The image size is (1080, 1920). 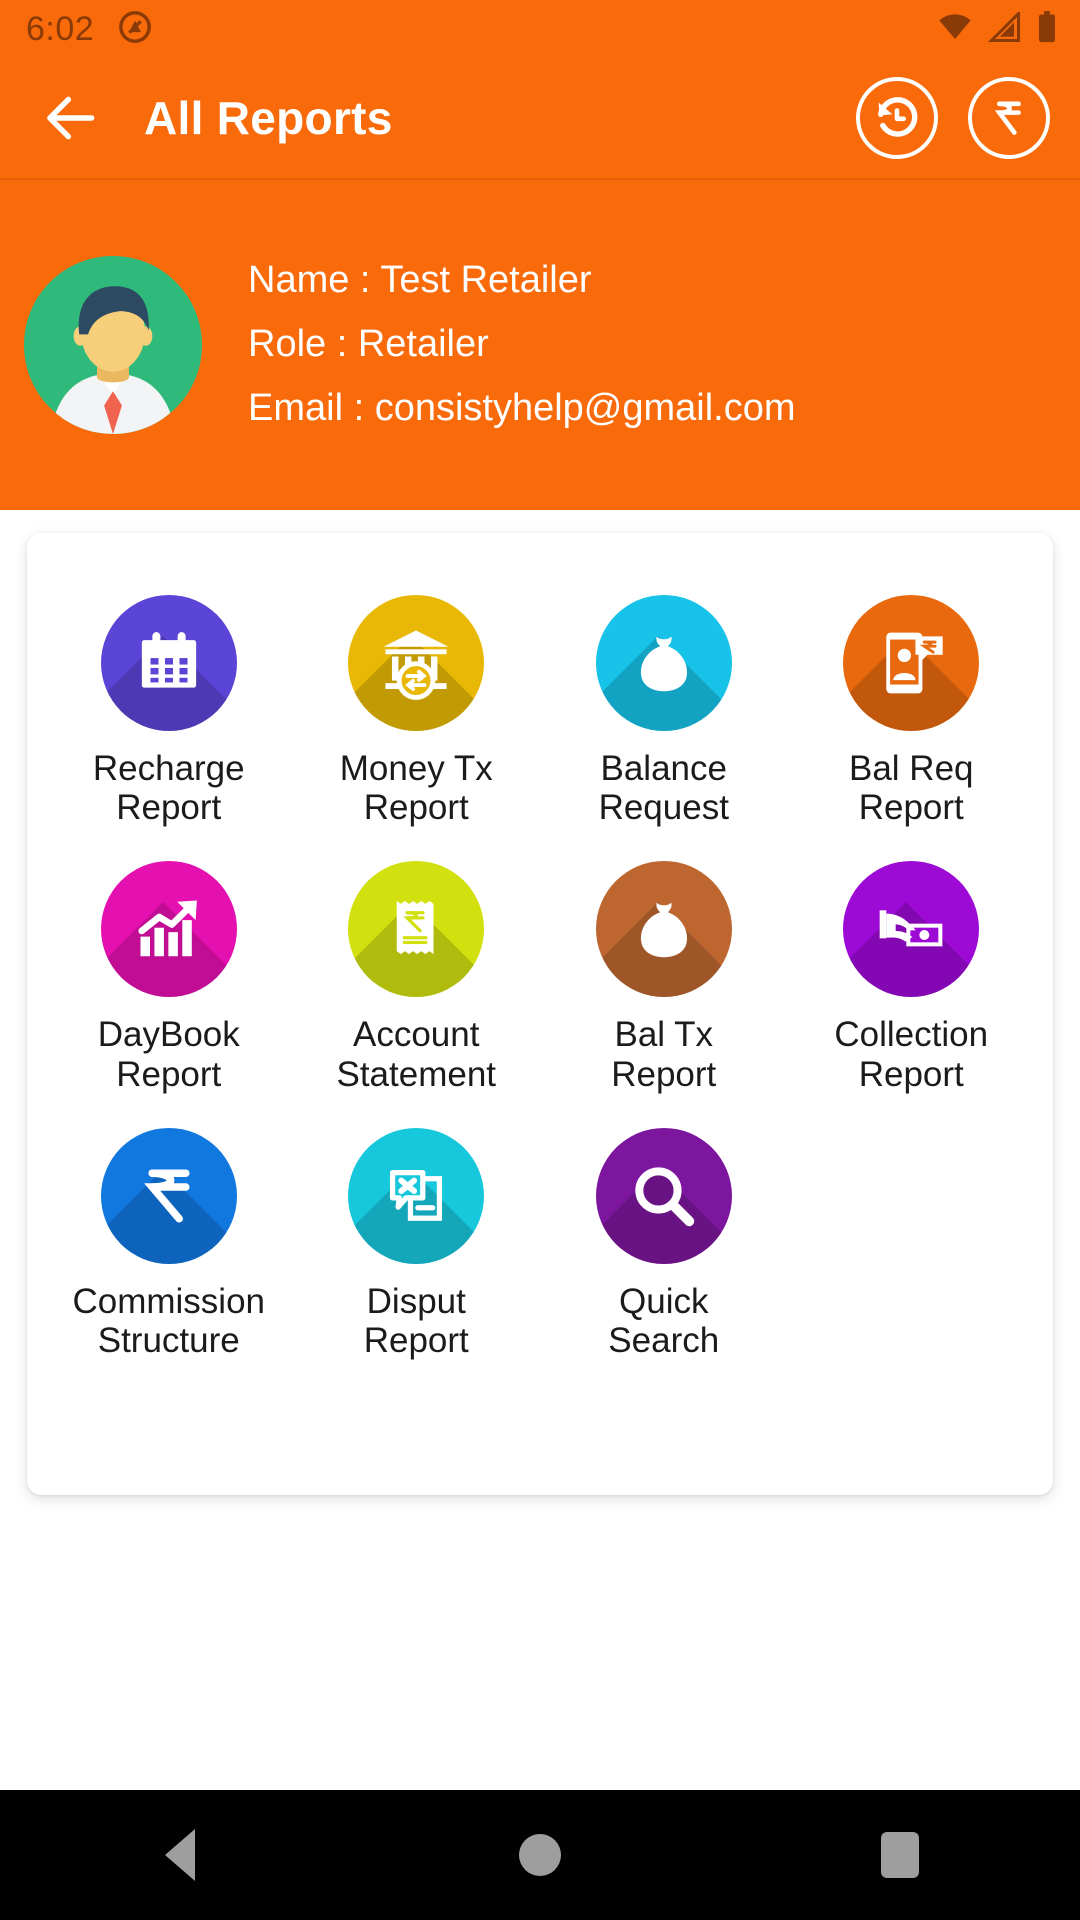 What do you see at coordinates (664, 1320) in the screenshot?
I see `report-tile-label: Quick Search` at bounding box center [664, 1320].